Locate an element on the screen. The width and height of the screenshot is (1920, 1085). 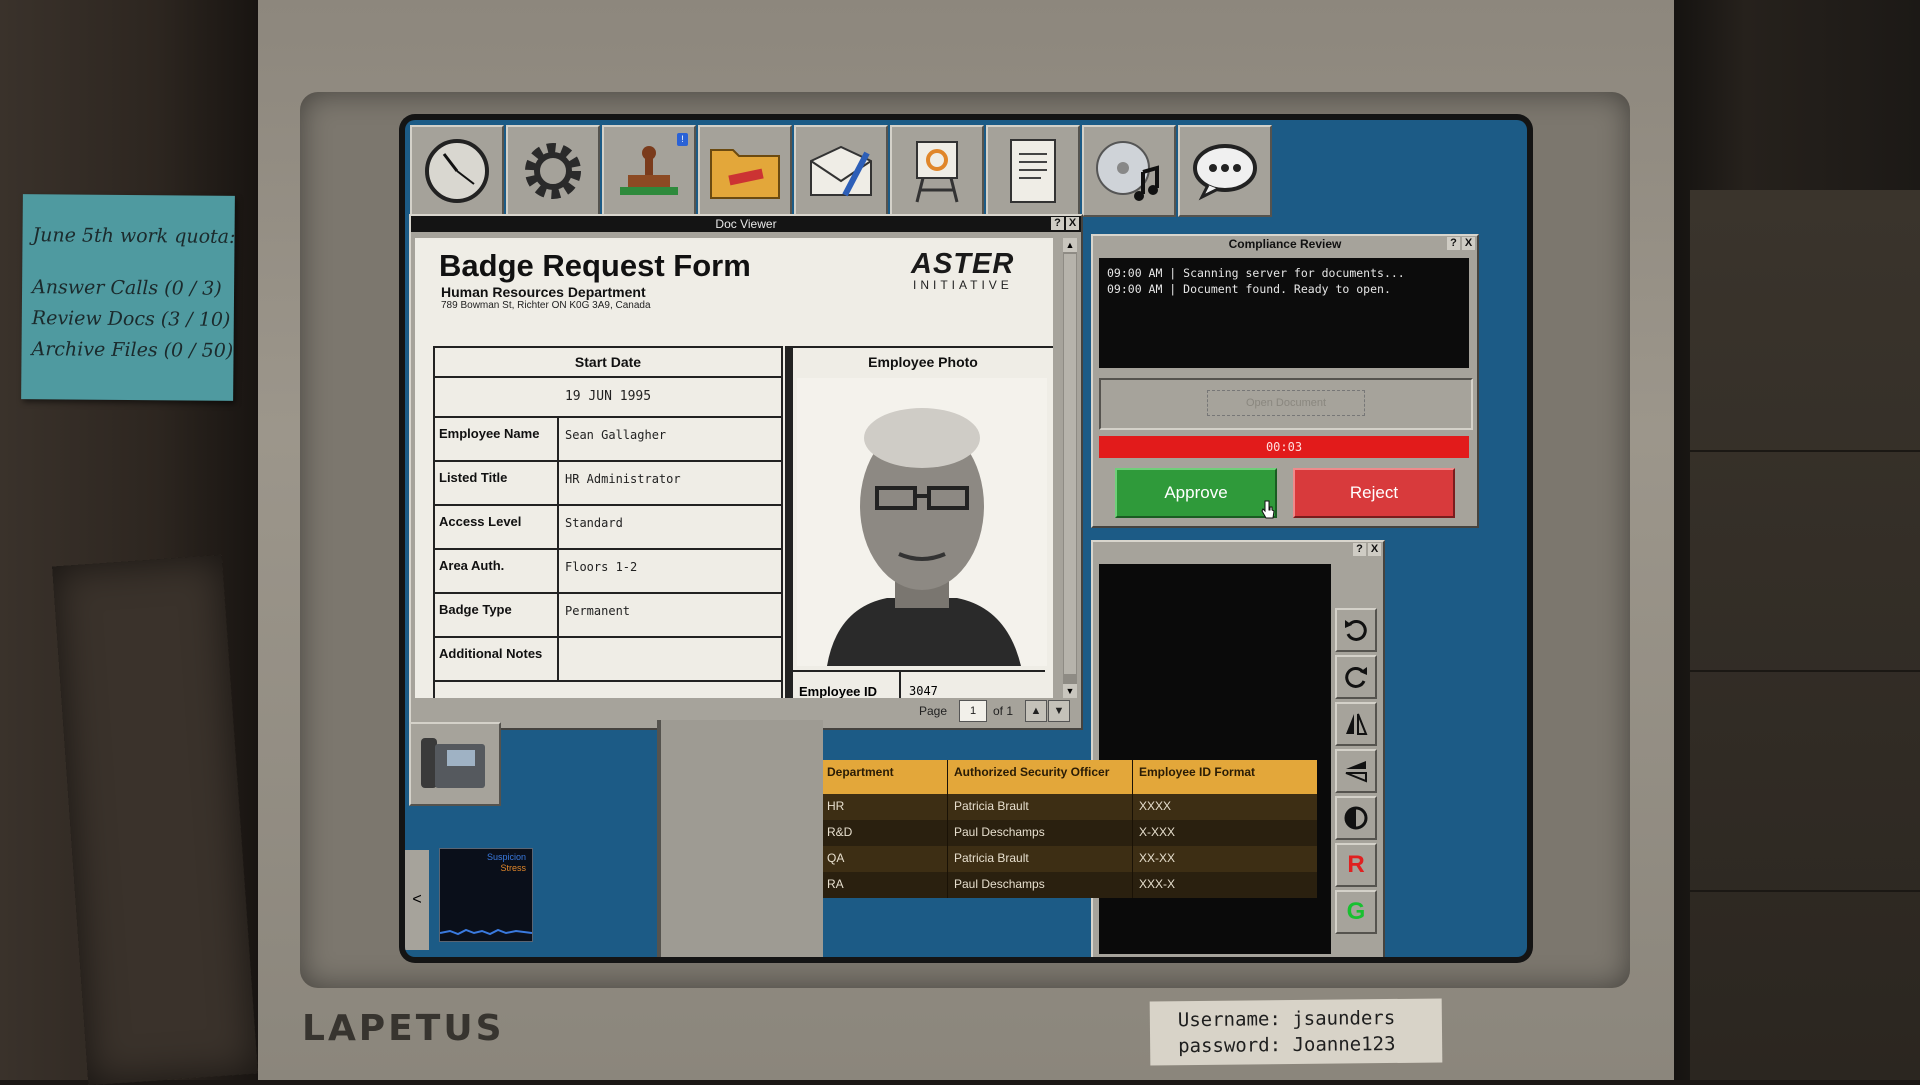
form-title: Badge Request Form is located at coordinates (595, 265).